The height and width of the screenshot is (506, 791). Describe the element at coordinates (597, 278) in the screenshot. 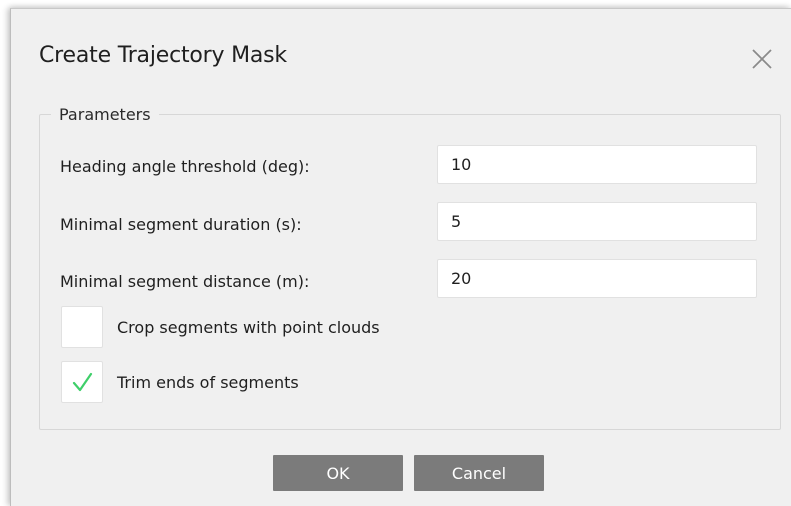

I see `minimal-segment-distance-input` at that location.